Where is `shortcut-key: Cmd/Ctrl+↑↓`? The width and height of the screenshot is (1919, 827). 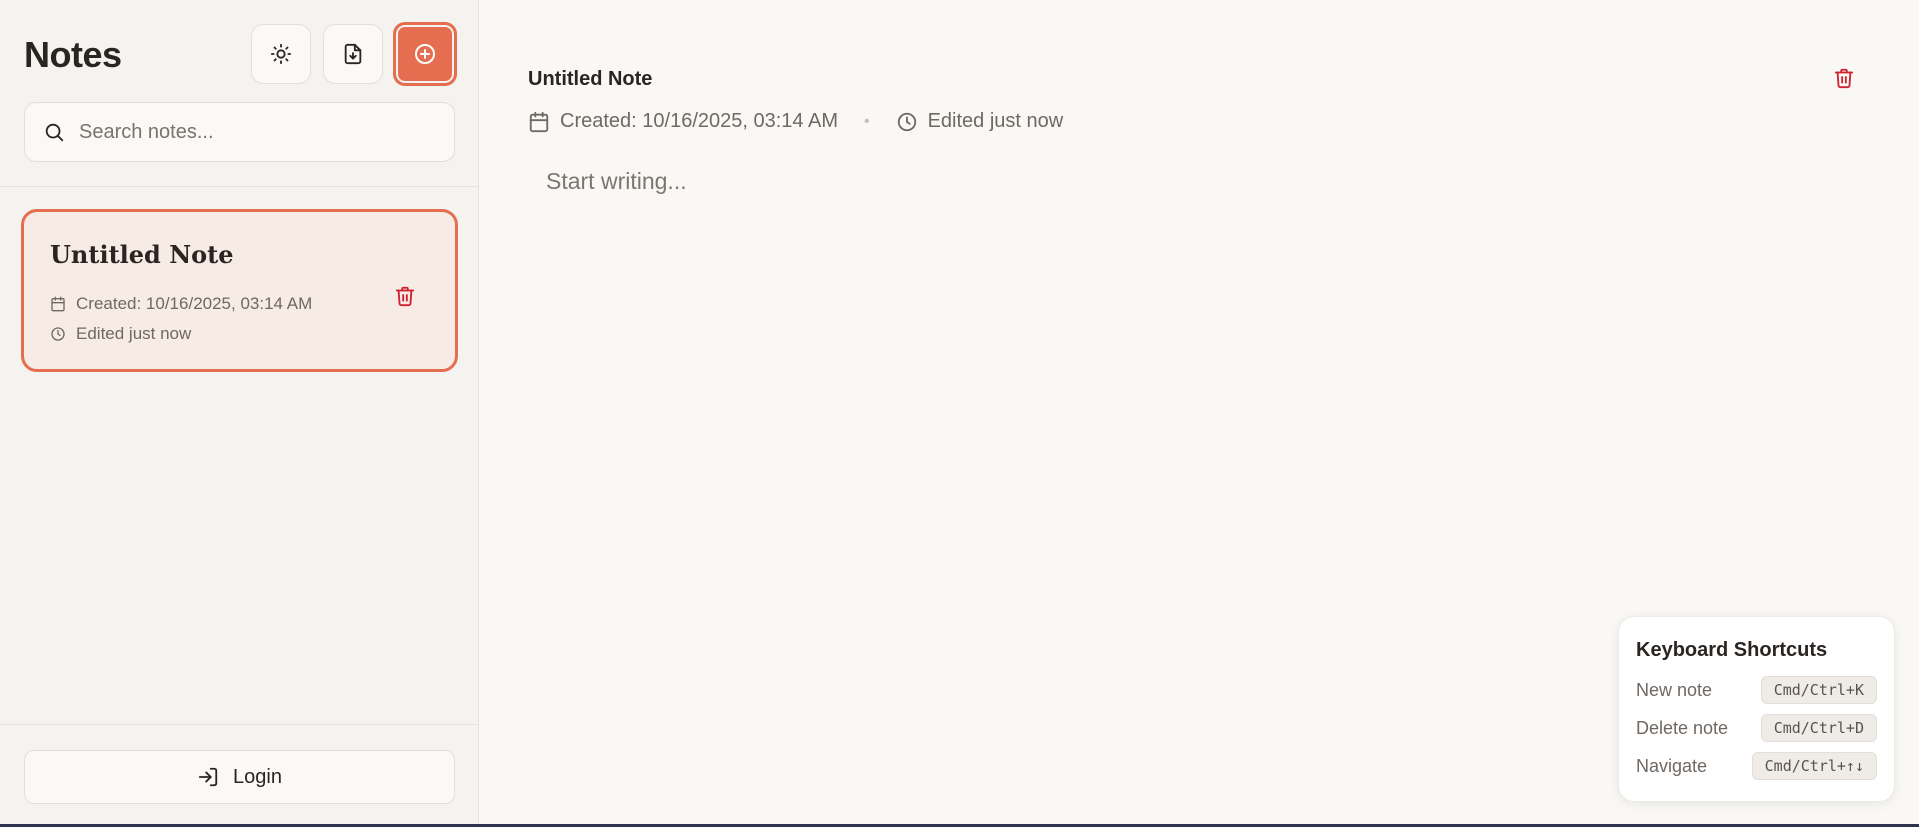 shortcut-key: Cmd/Ctrl+↑↓ is located at coordinates (1814, 766).